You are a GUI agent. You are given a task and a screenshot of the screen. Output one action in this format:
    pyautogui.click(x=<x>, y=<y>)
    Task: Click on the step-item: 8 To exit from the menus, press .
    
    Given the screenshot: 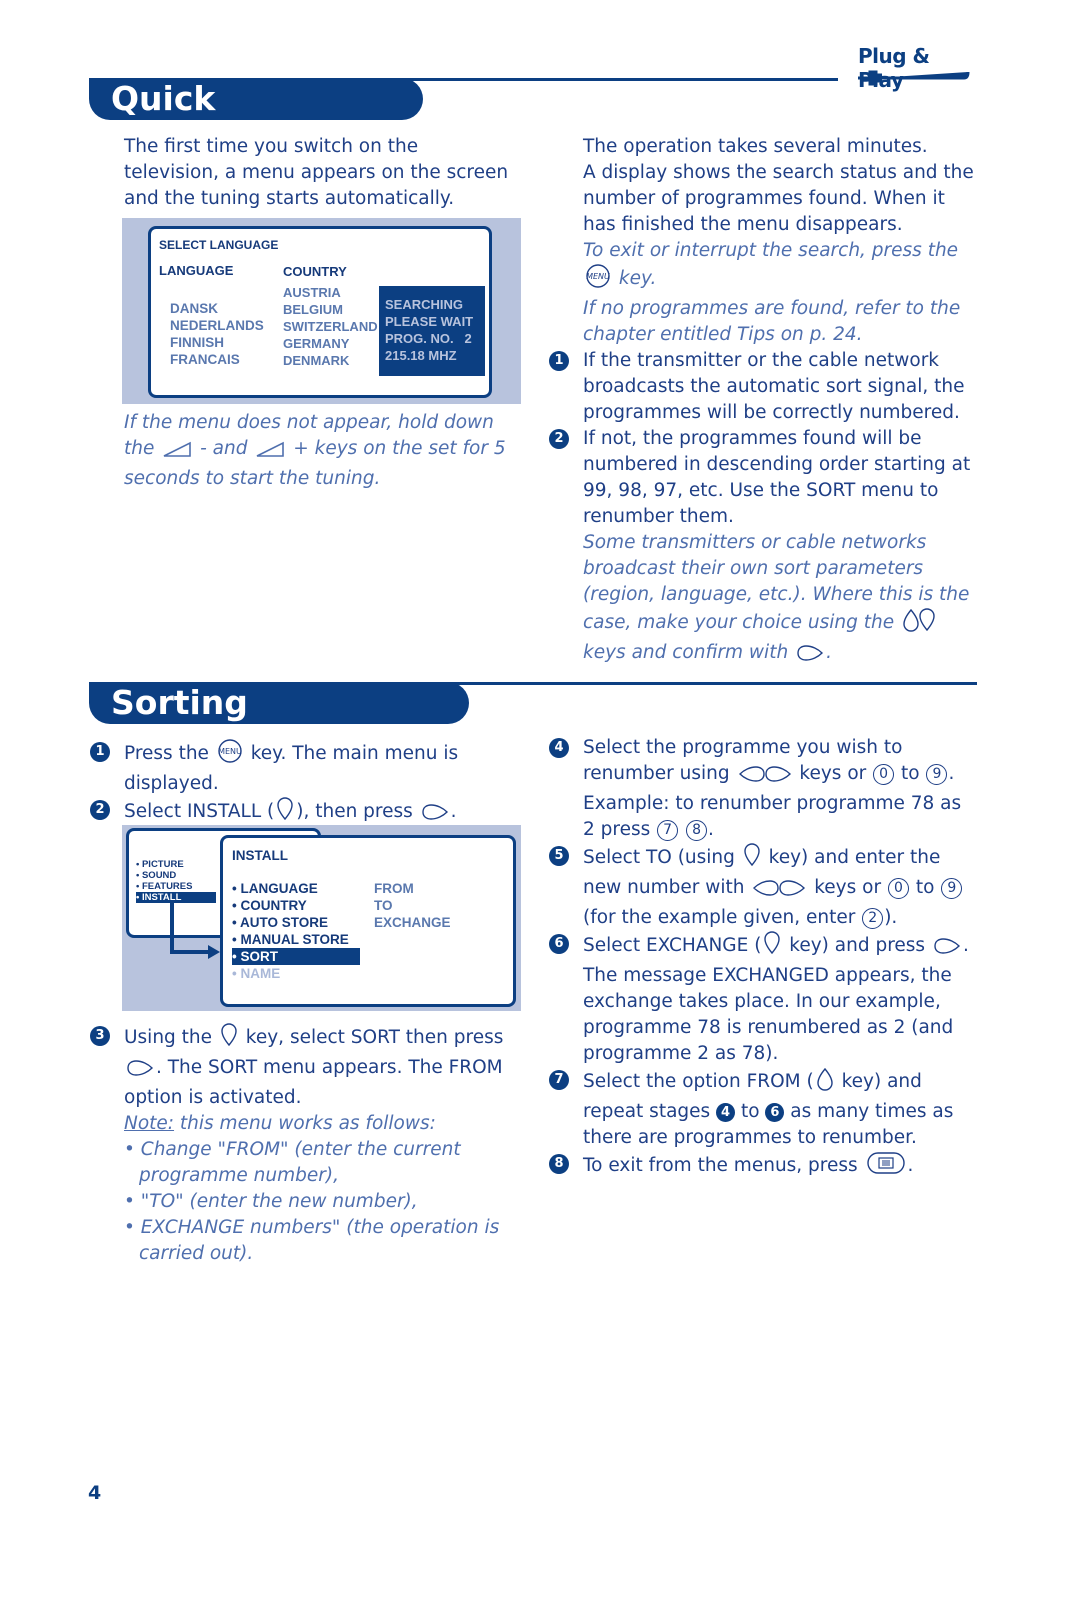 What is the action you would take?
    pyautogui.click(x=763, y=1167)
    